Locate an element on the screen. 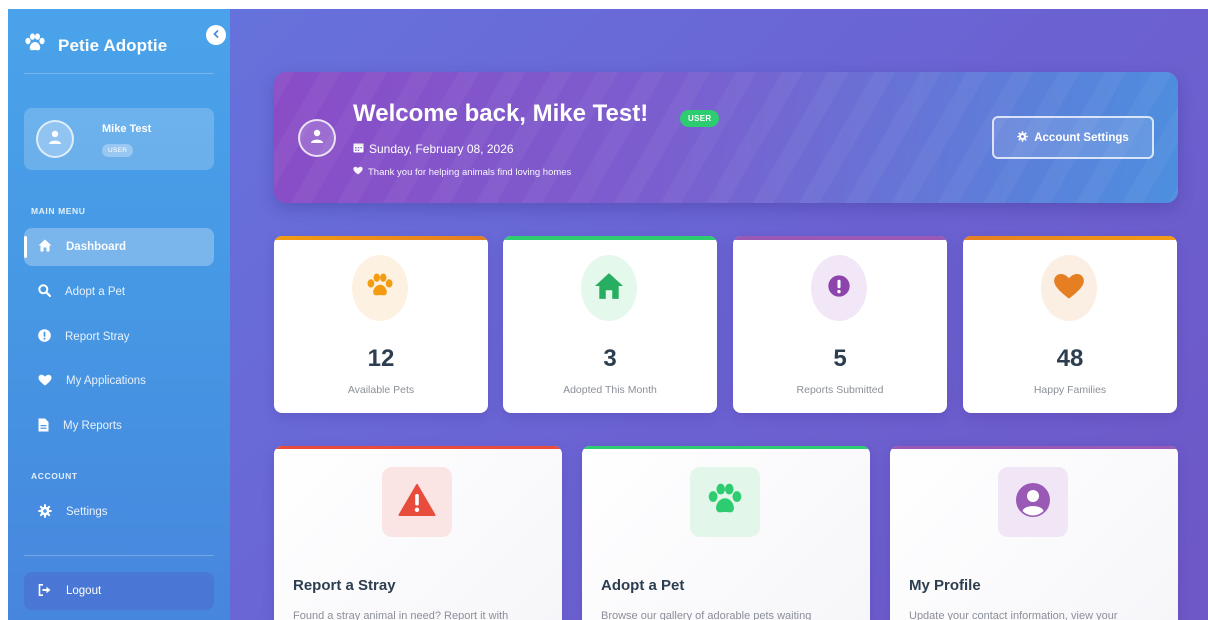 This screenshot has width=1208, height=620. account-label: ACCOUNT is located at coordinates (54, 476).